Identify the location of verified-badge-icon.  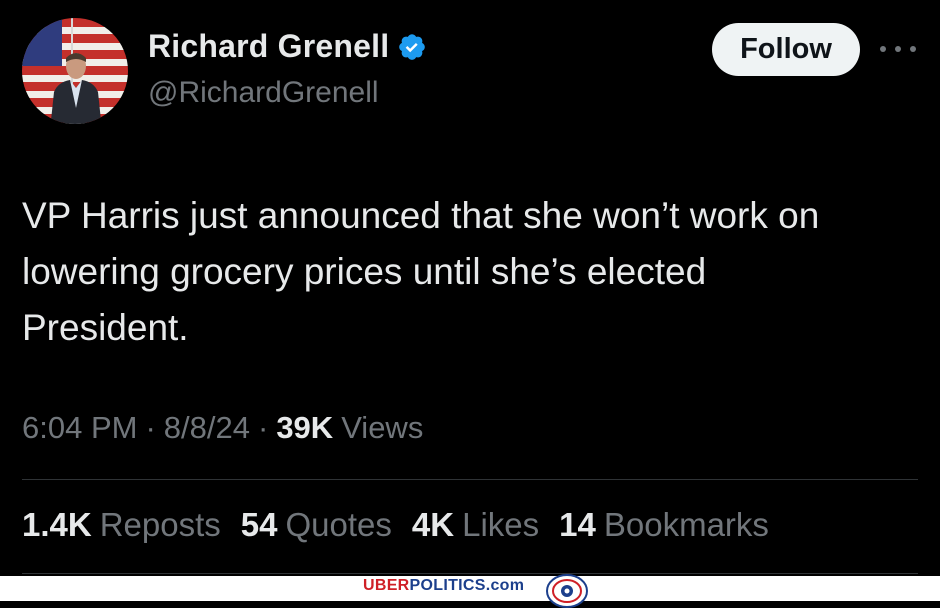
(412, 46).